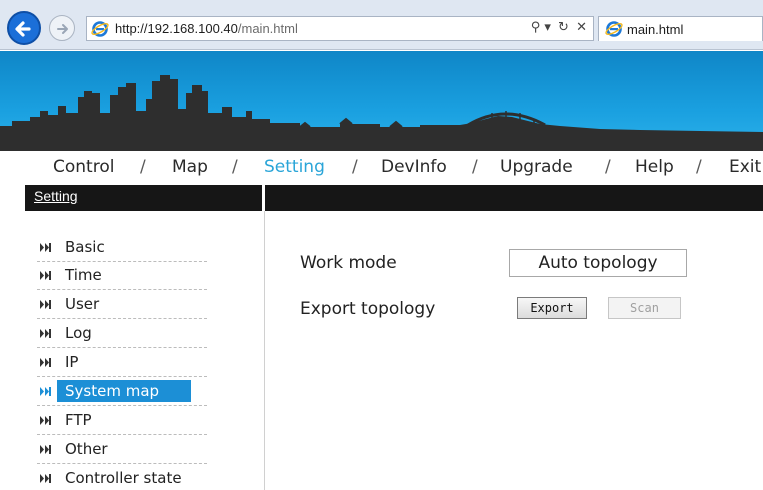 Image resolution: width=763 pixels, height=490 pixels. Describe the element at coordinates (541, 27) in the screenshot. I see `search-dropdown-icon: ⚲ ▾` at that location.